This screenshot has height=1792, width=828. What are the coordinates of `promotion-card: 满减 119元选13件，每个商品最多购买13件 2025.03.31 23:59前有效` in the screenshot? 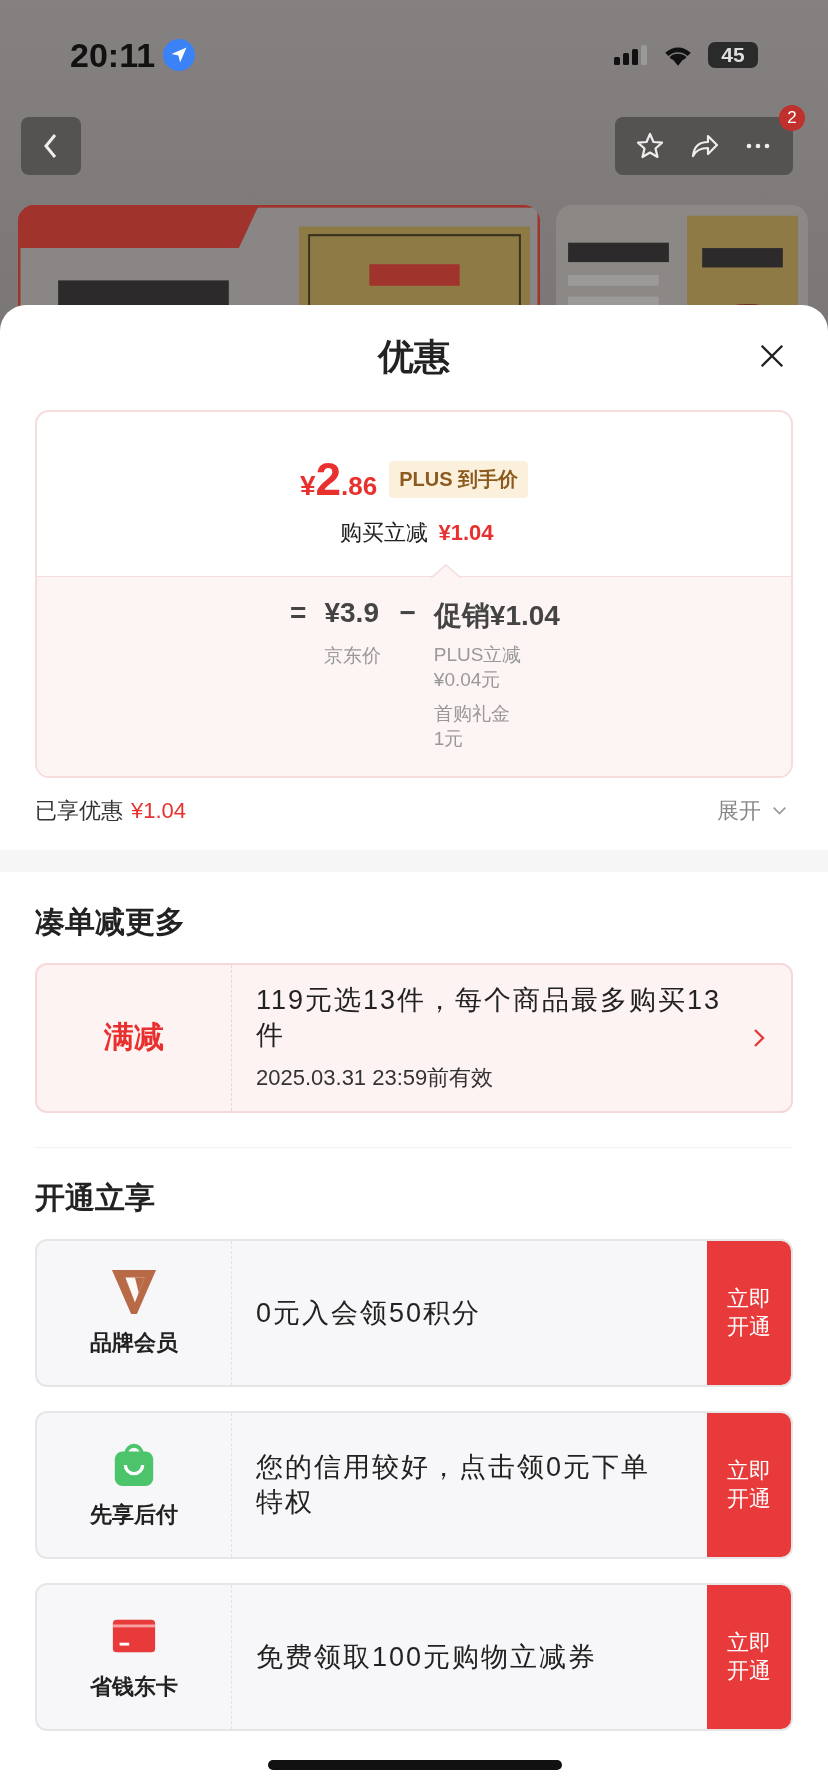 It's located at (414, 1037).